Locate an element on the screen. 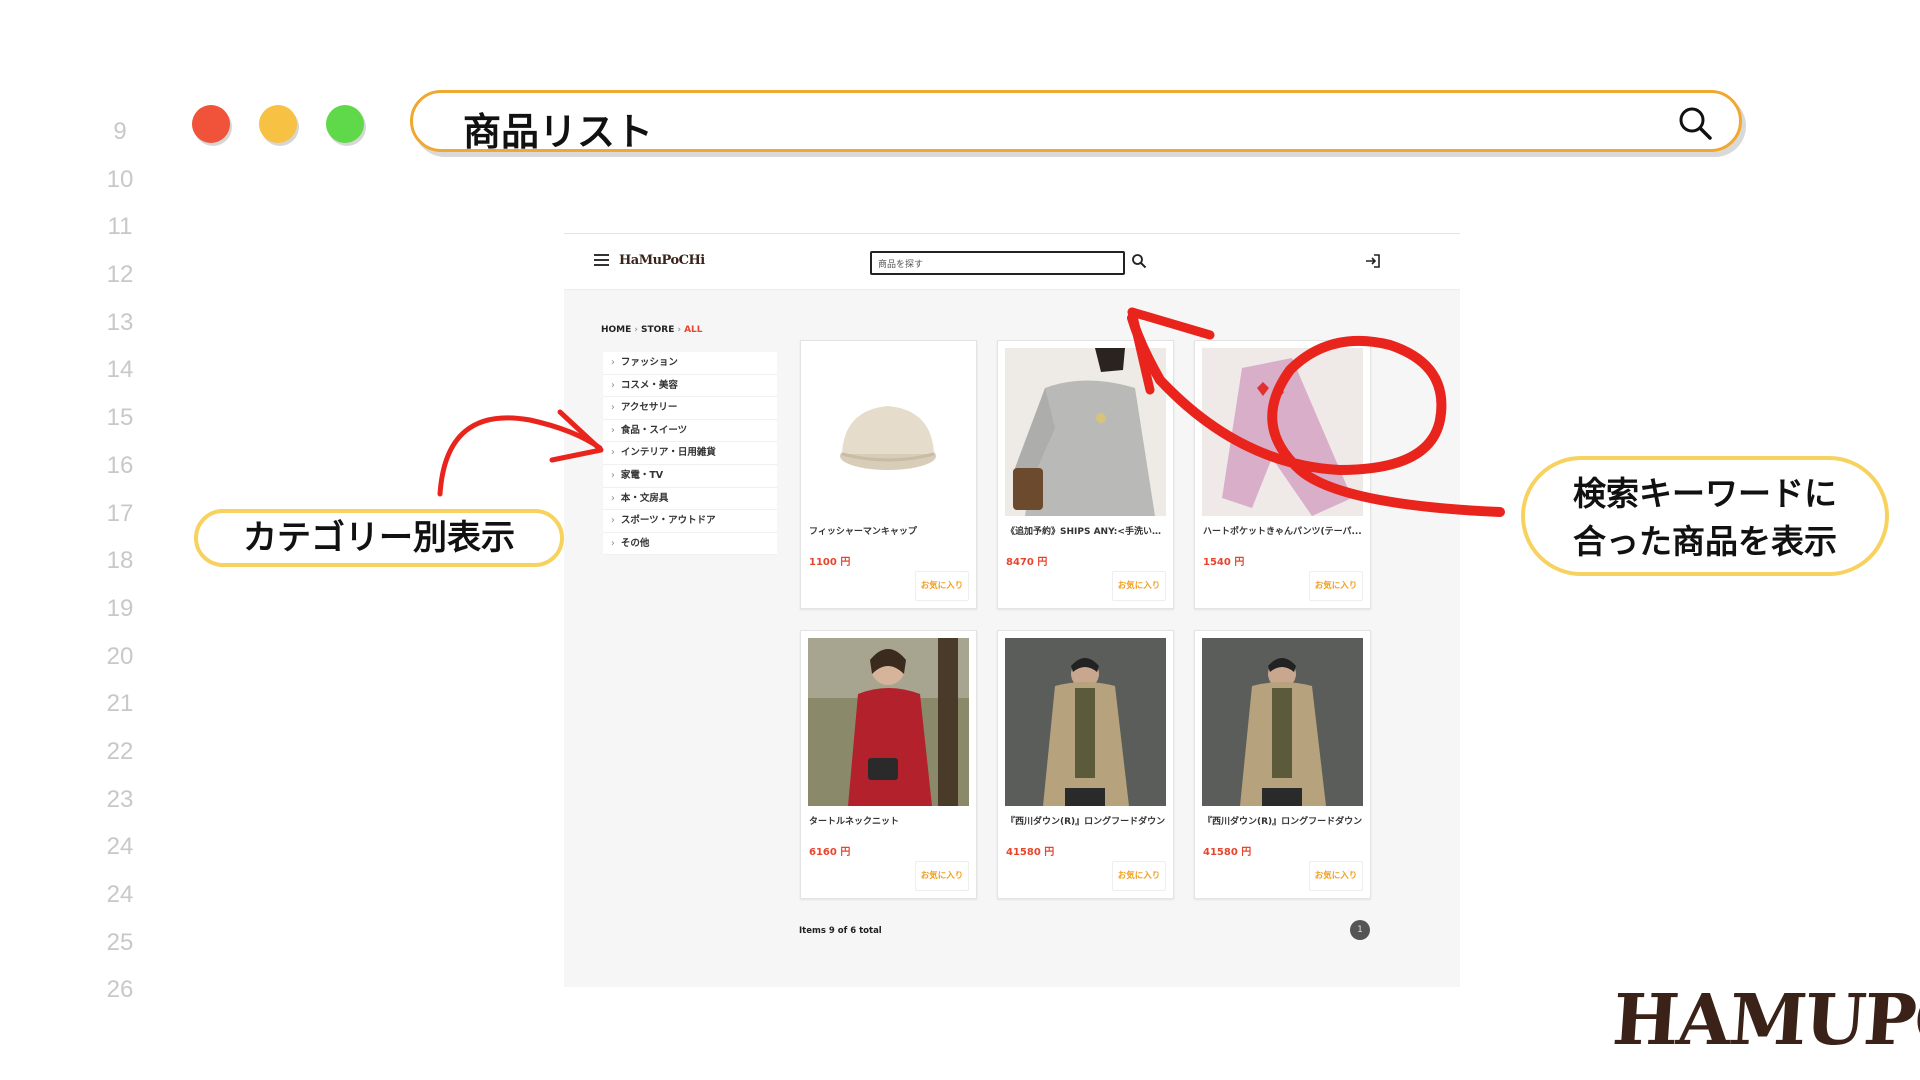 Image resolution: width=1920 pixels, height=1080 pixels. category-item: › 家電・TV is located at coordinates (690, 476).